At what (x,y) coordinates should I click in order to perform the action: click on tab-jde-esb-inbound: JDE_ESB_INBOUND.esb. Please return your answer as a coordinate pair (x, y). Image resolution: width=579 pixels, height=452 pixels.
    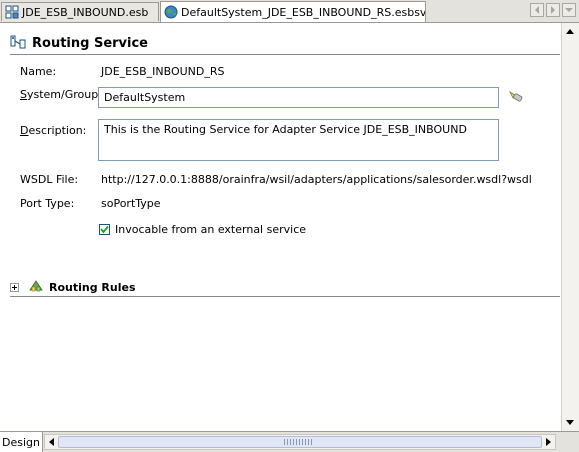
    Looking at the image, I should click on (80, 11).